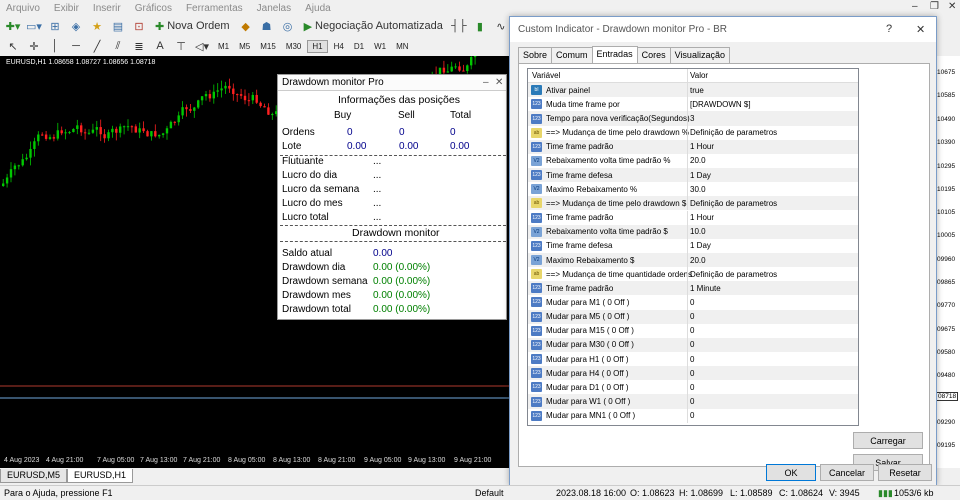  What do you see at coordinates (23, 8) in the screenshot?
I see `menu-item: Arquivo` at bounding box center [23, 8].